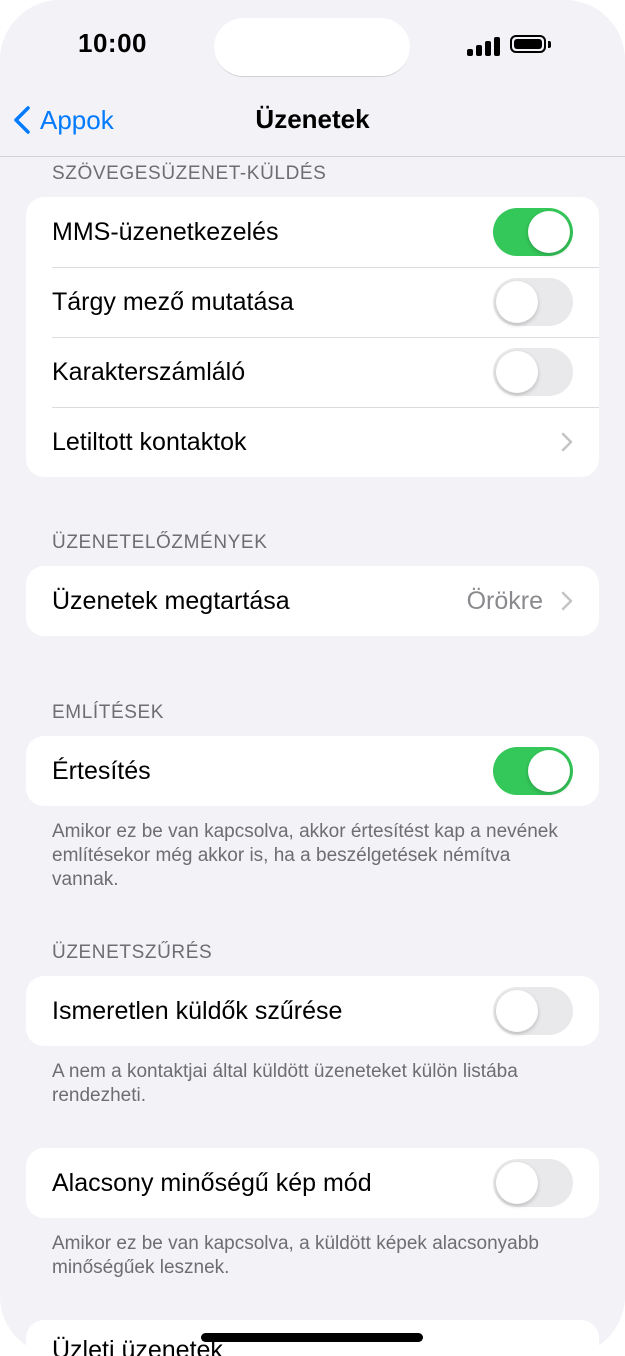  What do you see at coordinates (173, 301) in the screenshot?
I see `row-label: Tárgy mező mutatása` at bounding box center [173, 301].